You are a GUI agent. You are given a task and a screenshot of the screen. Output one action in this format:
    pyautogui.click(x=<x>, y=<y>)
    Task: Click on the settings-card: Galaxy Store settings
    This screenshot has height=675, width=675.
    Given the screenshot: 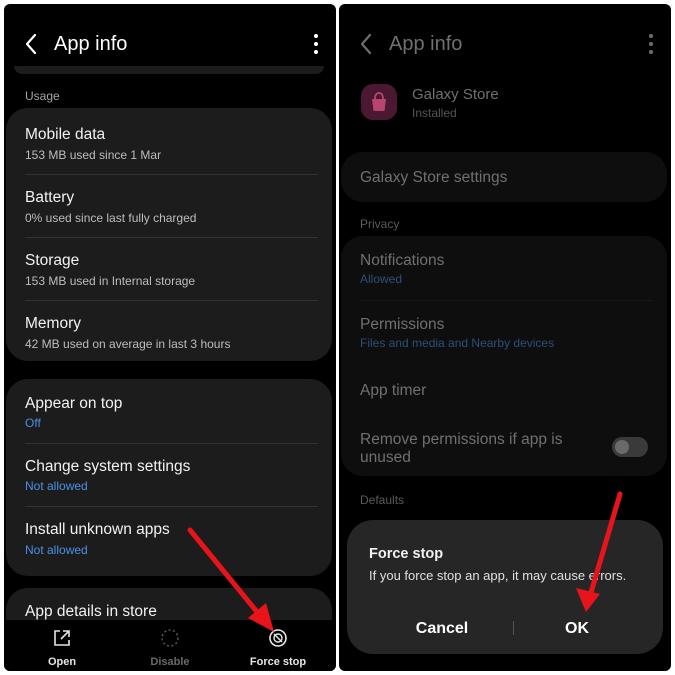 What is the action you would take?
    pyautogui.click(x=504, y=177)
    